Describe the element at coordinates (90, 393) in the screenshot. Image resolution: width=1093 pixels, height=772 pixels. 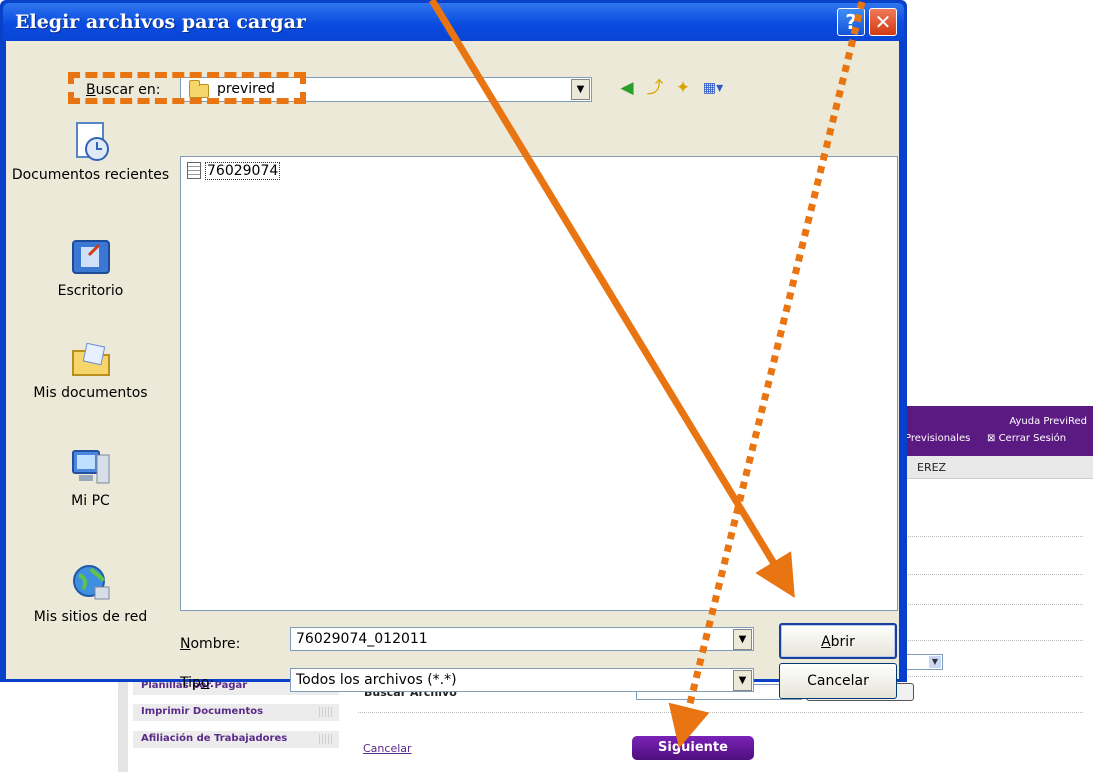
I see `place-label: Mis documentos` at that location.